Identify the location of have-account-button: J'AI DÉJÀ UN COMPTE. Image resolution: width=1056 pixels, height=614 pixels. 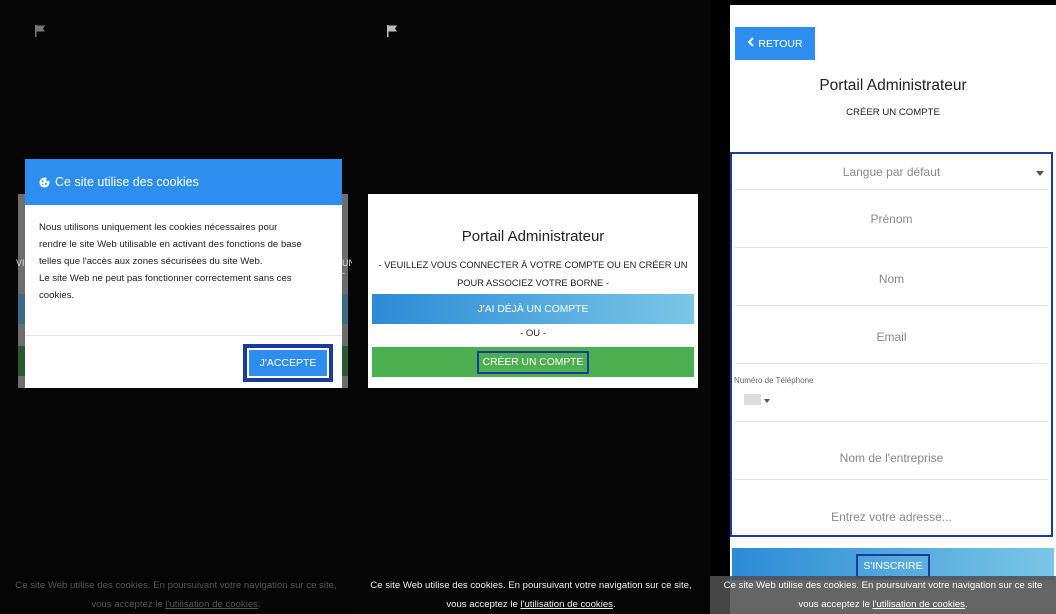
(533, 309).